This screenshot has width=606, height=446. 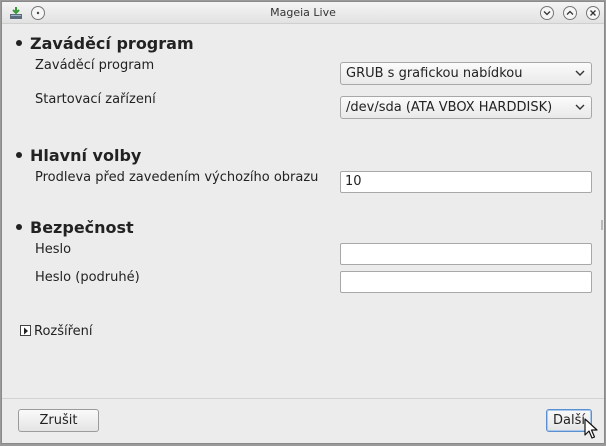 I want to click on close-button, so click(x=593, y=13).